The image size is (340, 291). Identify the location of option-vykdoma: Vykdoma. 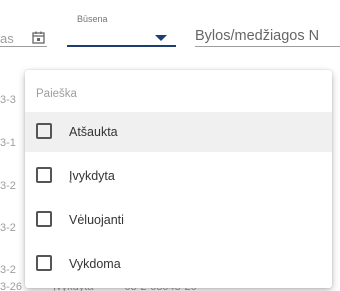
(178, 264).